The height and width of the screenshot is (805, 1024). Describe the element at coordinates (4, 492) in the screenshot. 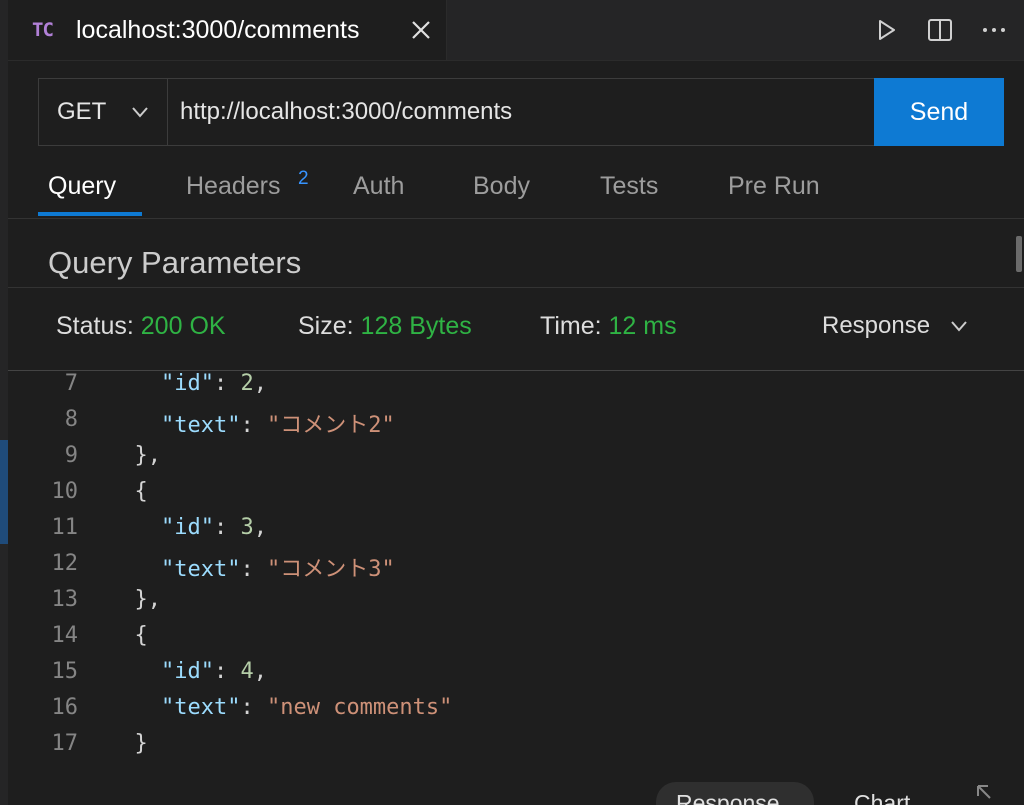

I see `edge-accent` at that location.